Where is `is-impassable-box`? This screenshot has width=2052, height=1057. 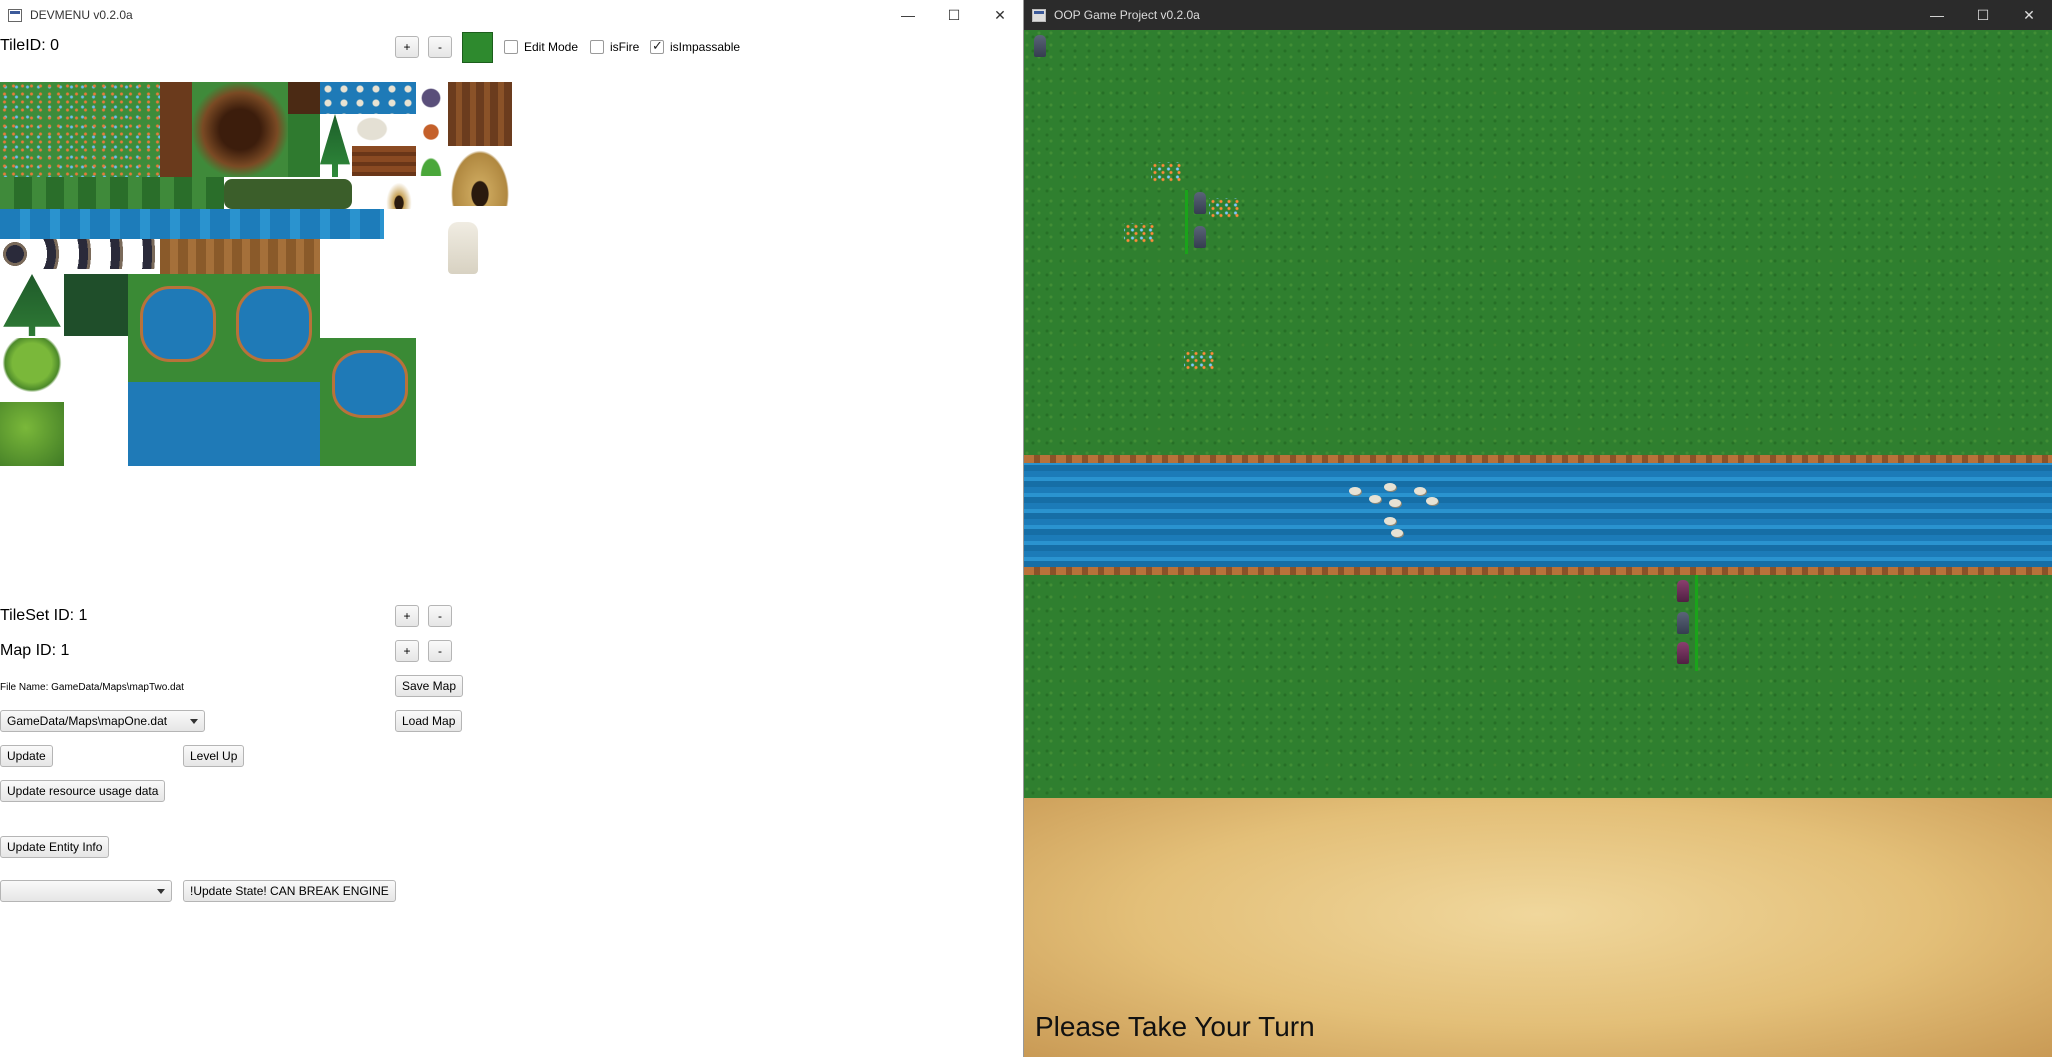 is-impassable-box is located at coordinates (657, 46).